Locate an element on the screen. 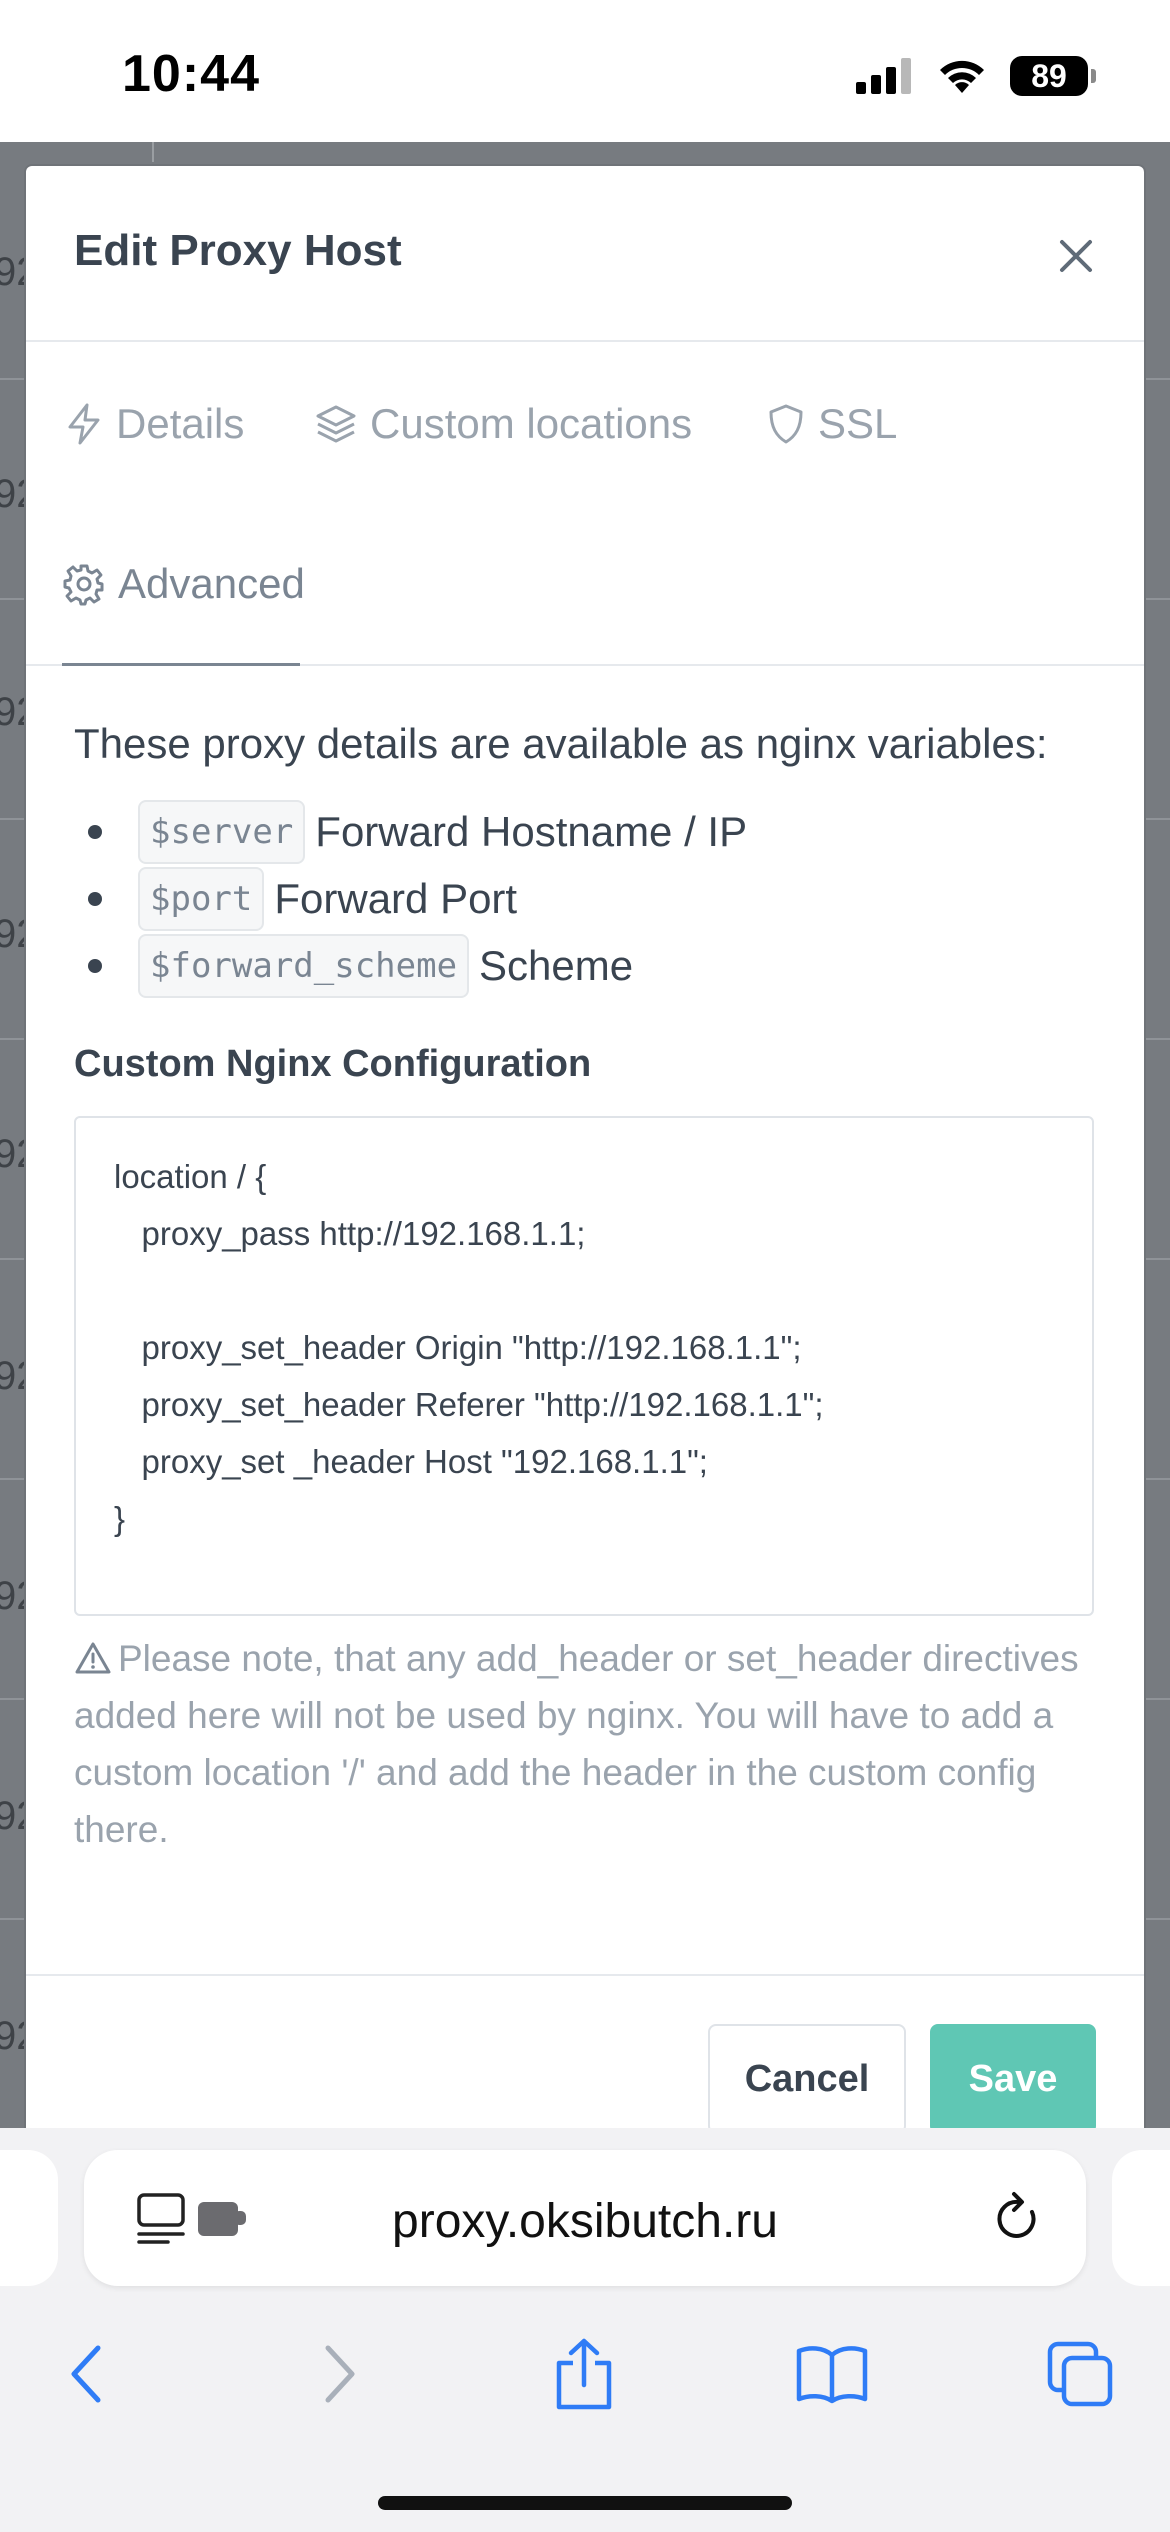 The image size is (1170, 2532). save-button: Save is located at coordinates (1013, 2079).